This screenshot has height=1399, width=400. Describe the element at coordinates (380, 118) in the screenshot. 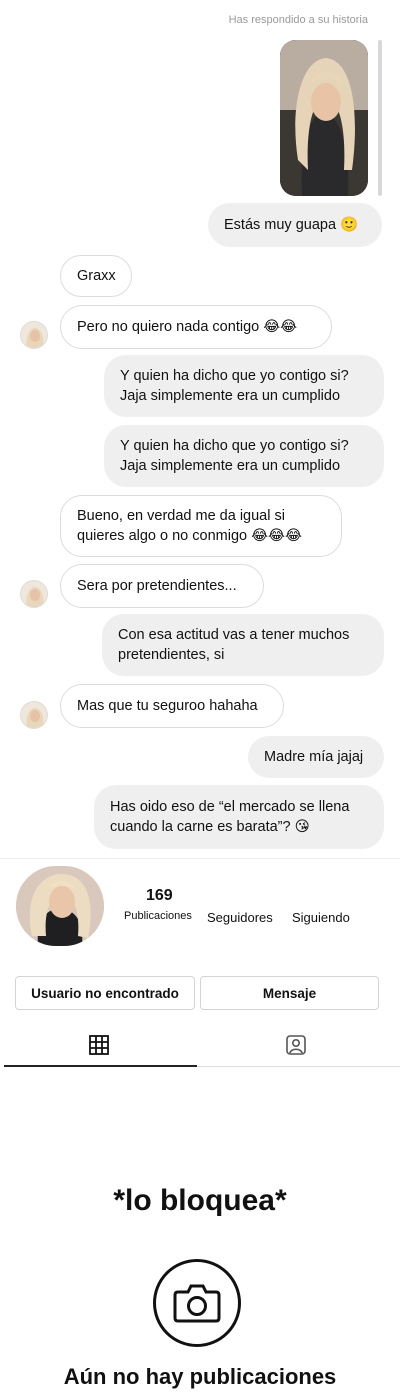

I see `story-scroll-bar` at that location.